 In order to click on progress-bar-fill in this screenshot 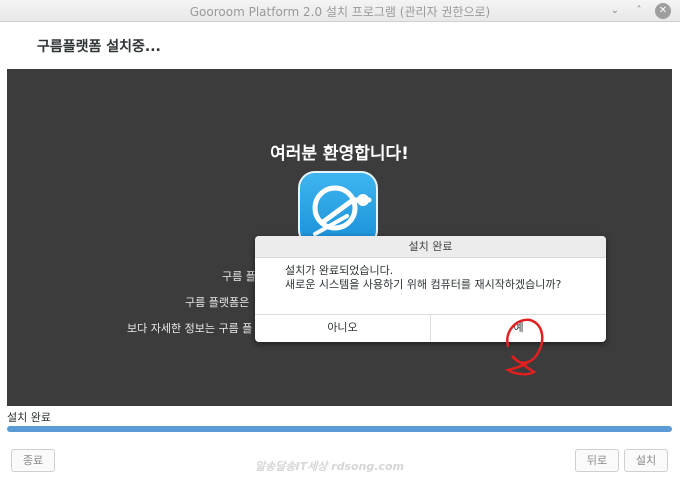, I will do `click(339, 429)`.